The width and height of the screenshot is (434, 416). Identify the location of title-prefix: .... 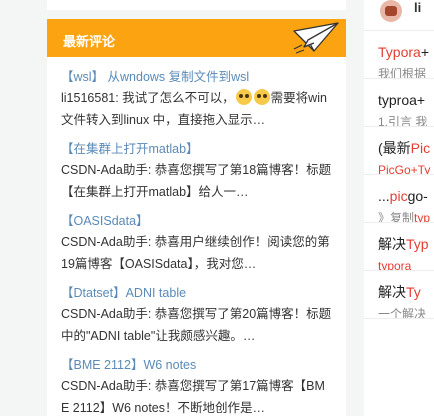
(384, 196).